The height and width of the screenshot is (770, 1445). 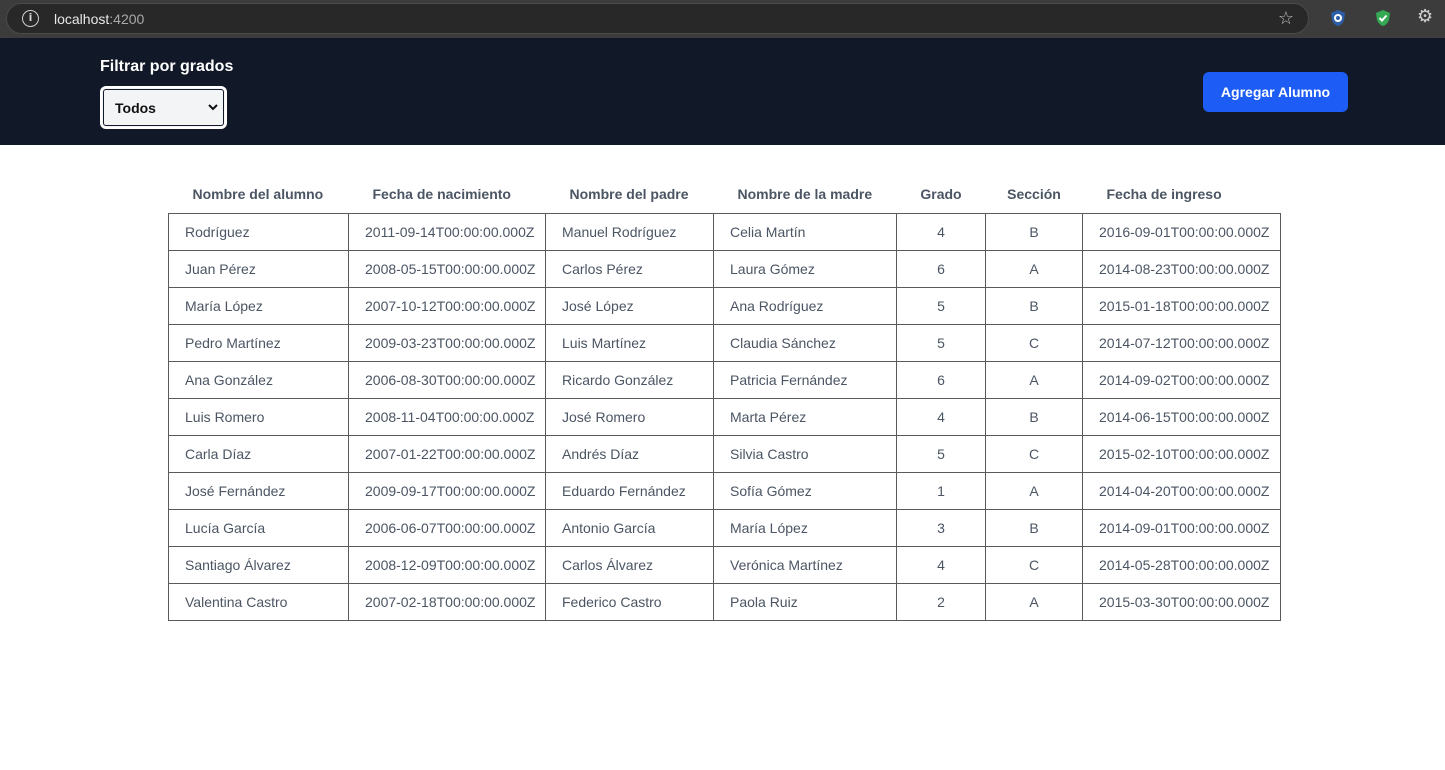 I want to click on mother-name-cell: Celia Martín, so click(x=805, y=232).